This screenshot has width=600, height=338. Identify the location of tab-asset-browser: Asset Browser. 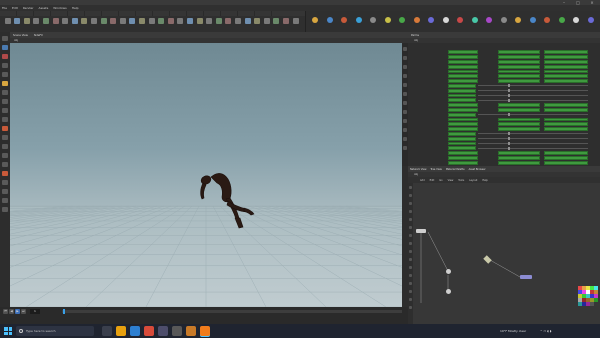
(477, 169).